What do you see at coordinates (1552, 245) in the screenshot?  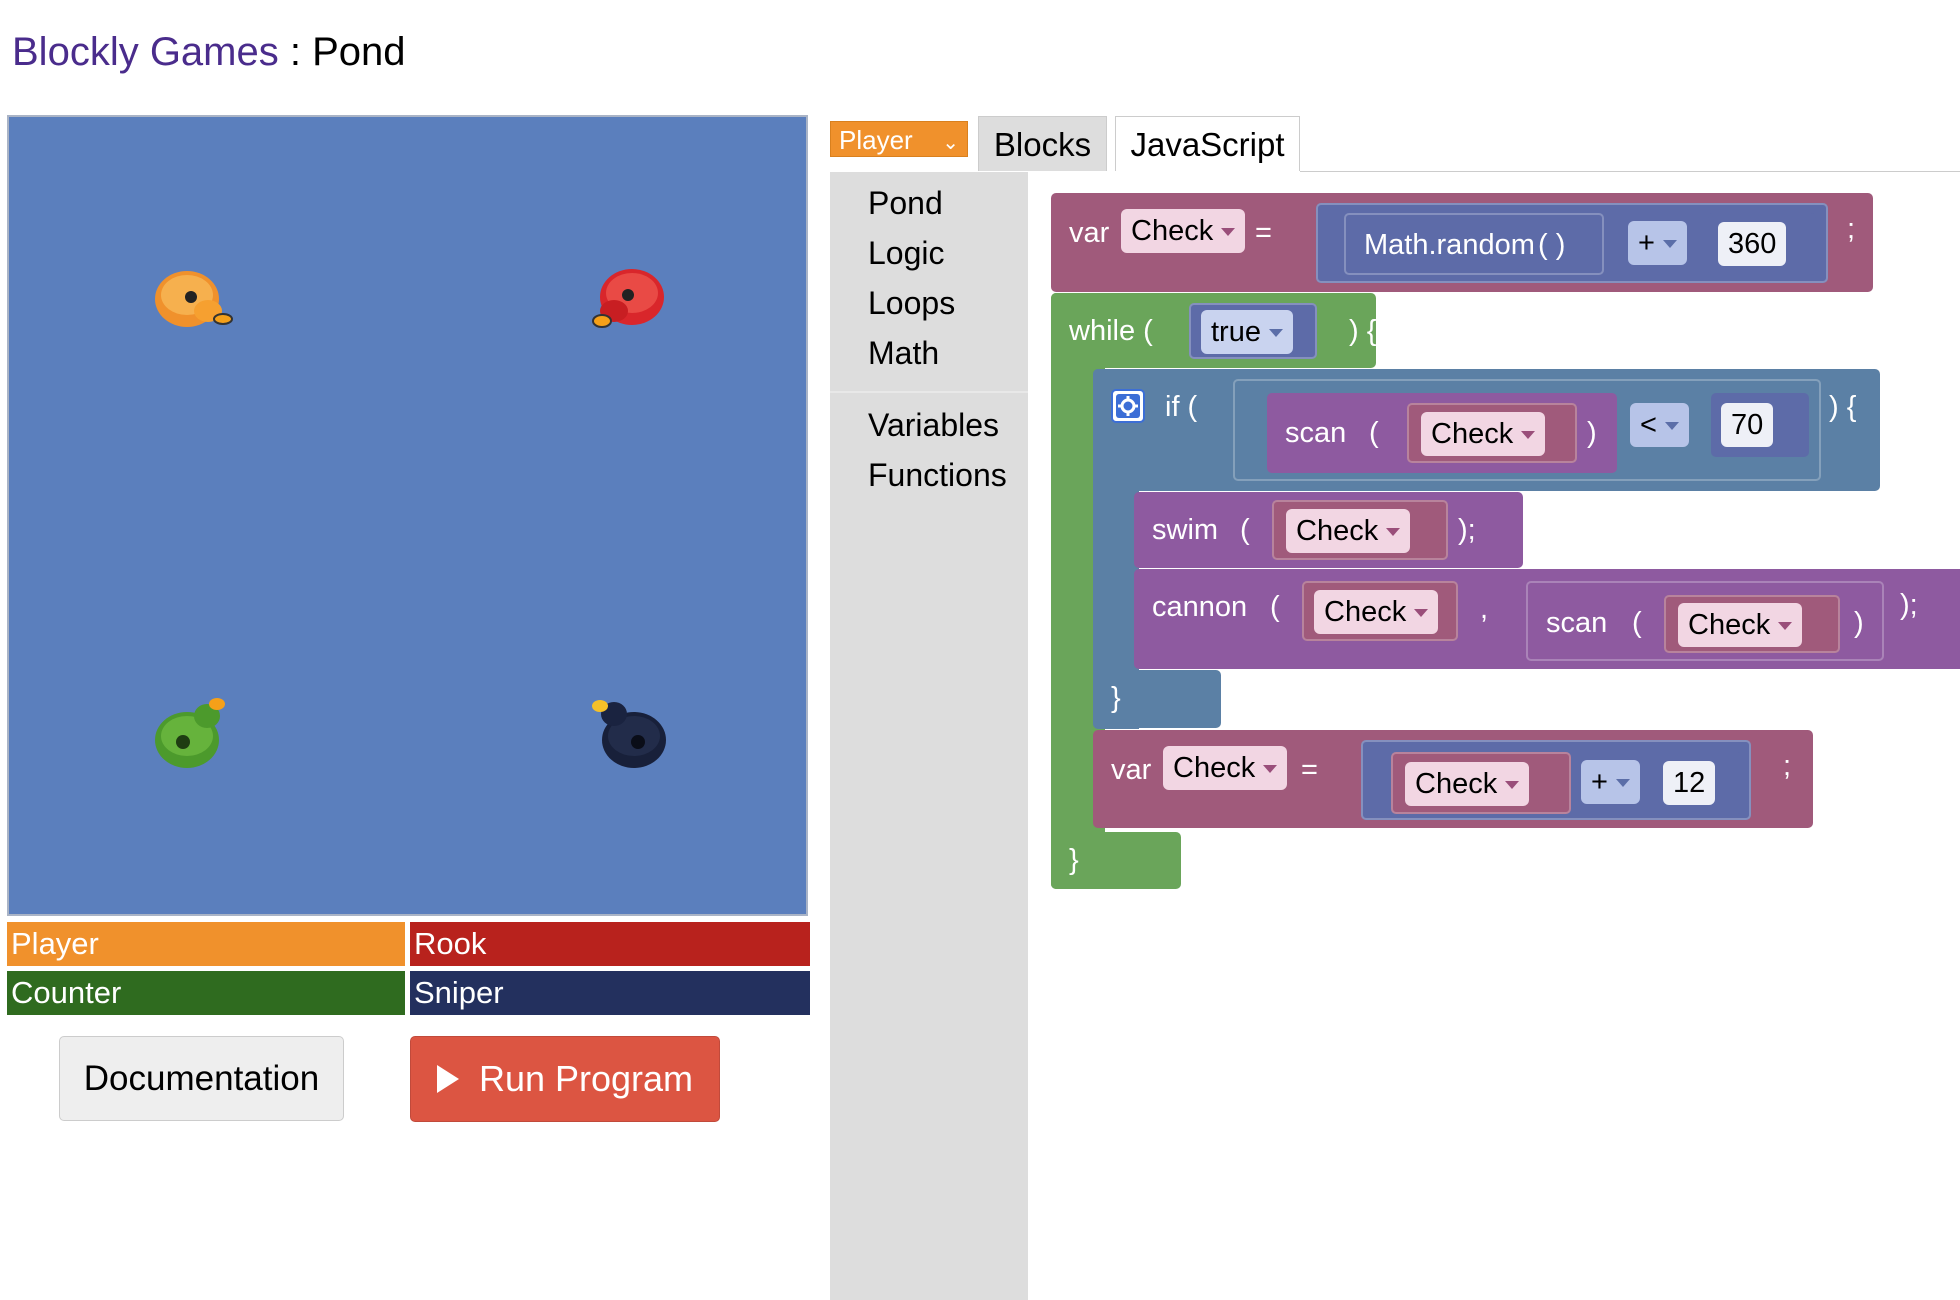 I see `empty-parens: ( )` at bounding box center [1552, 245].